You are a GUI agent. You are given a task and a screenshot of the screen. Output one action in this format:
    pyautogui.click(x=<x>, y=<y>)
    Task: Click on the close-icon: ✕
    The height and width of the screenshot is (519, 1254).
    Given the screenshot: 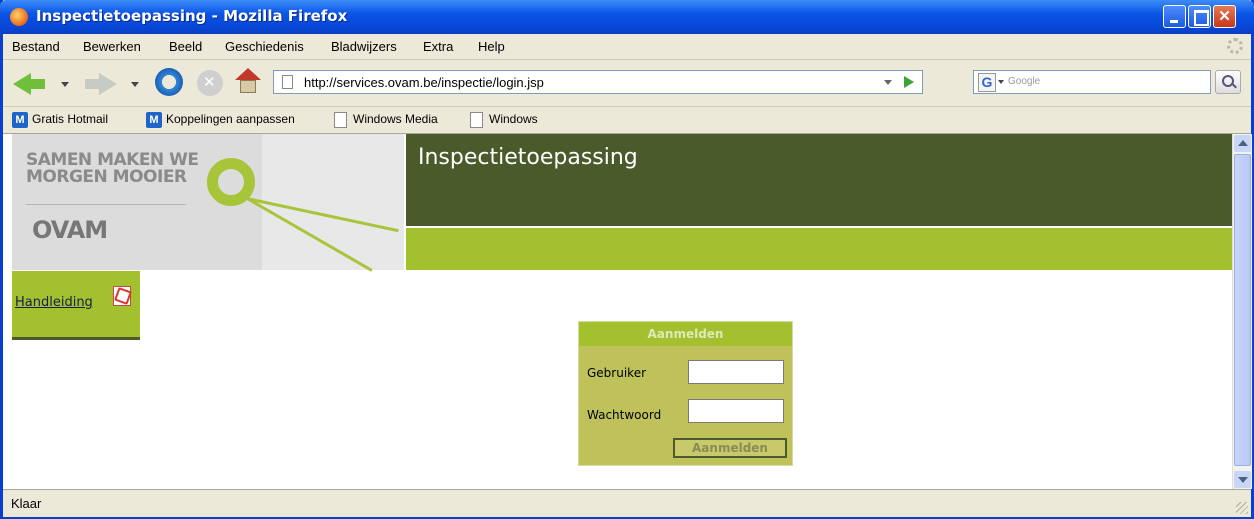 What is the action you would take?
    pyautogui.click(x=1224, y=16)
    